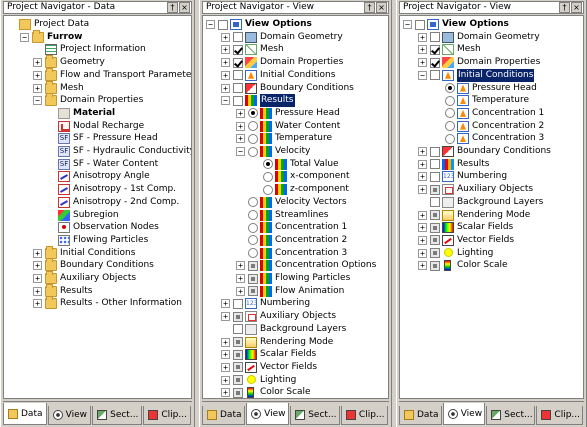 This screenshot has width=587, height=427. I want to click on tree-row: Concentration 2, so click(491, 126).